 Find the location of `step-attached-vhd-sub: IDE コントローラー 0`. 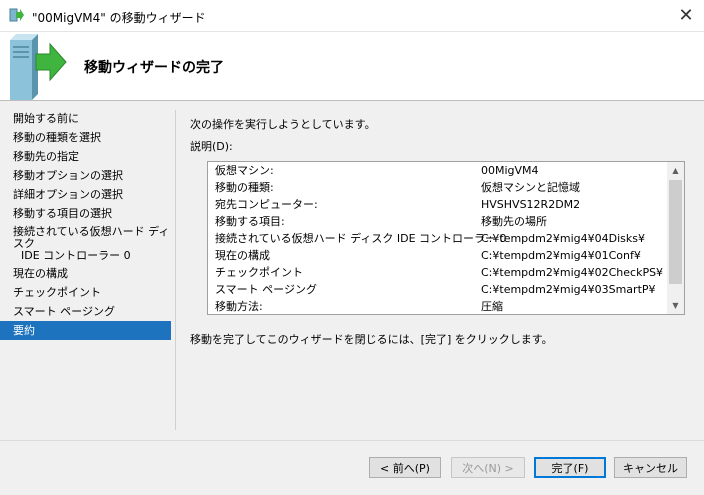

step-attached-vhd-sub: IDE コントローラー 0 is located at coordinates (76, 255).